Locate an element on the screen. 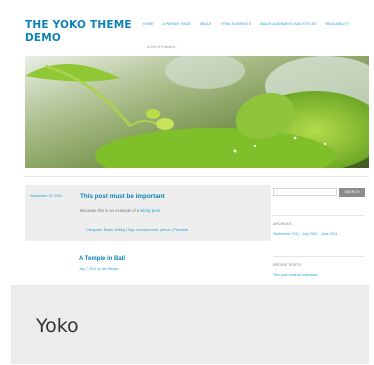 Image resolution: width=374 pixels, height=365 pixels. nav-item-html-elements: HTML ELEMENTS is located at coordinates (235, 24).